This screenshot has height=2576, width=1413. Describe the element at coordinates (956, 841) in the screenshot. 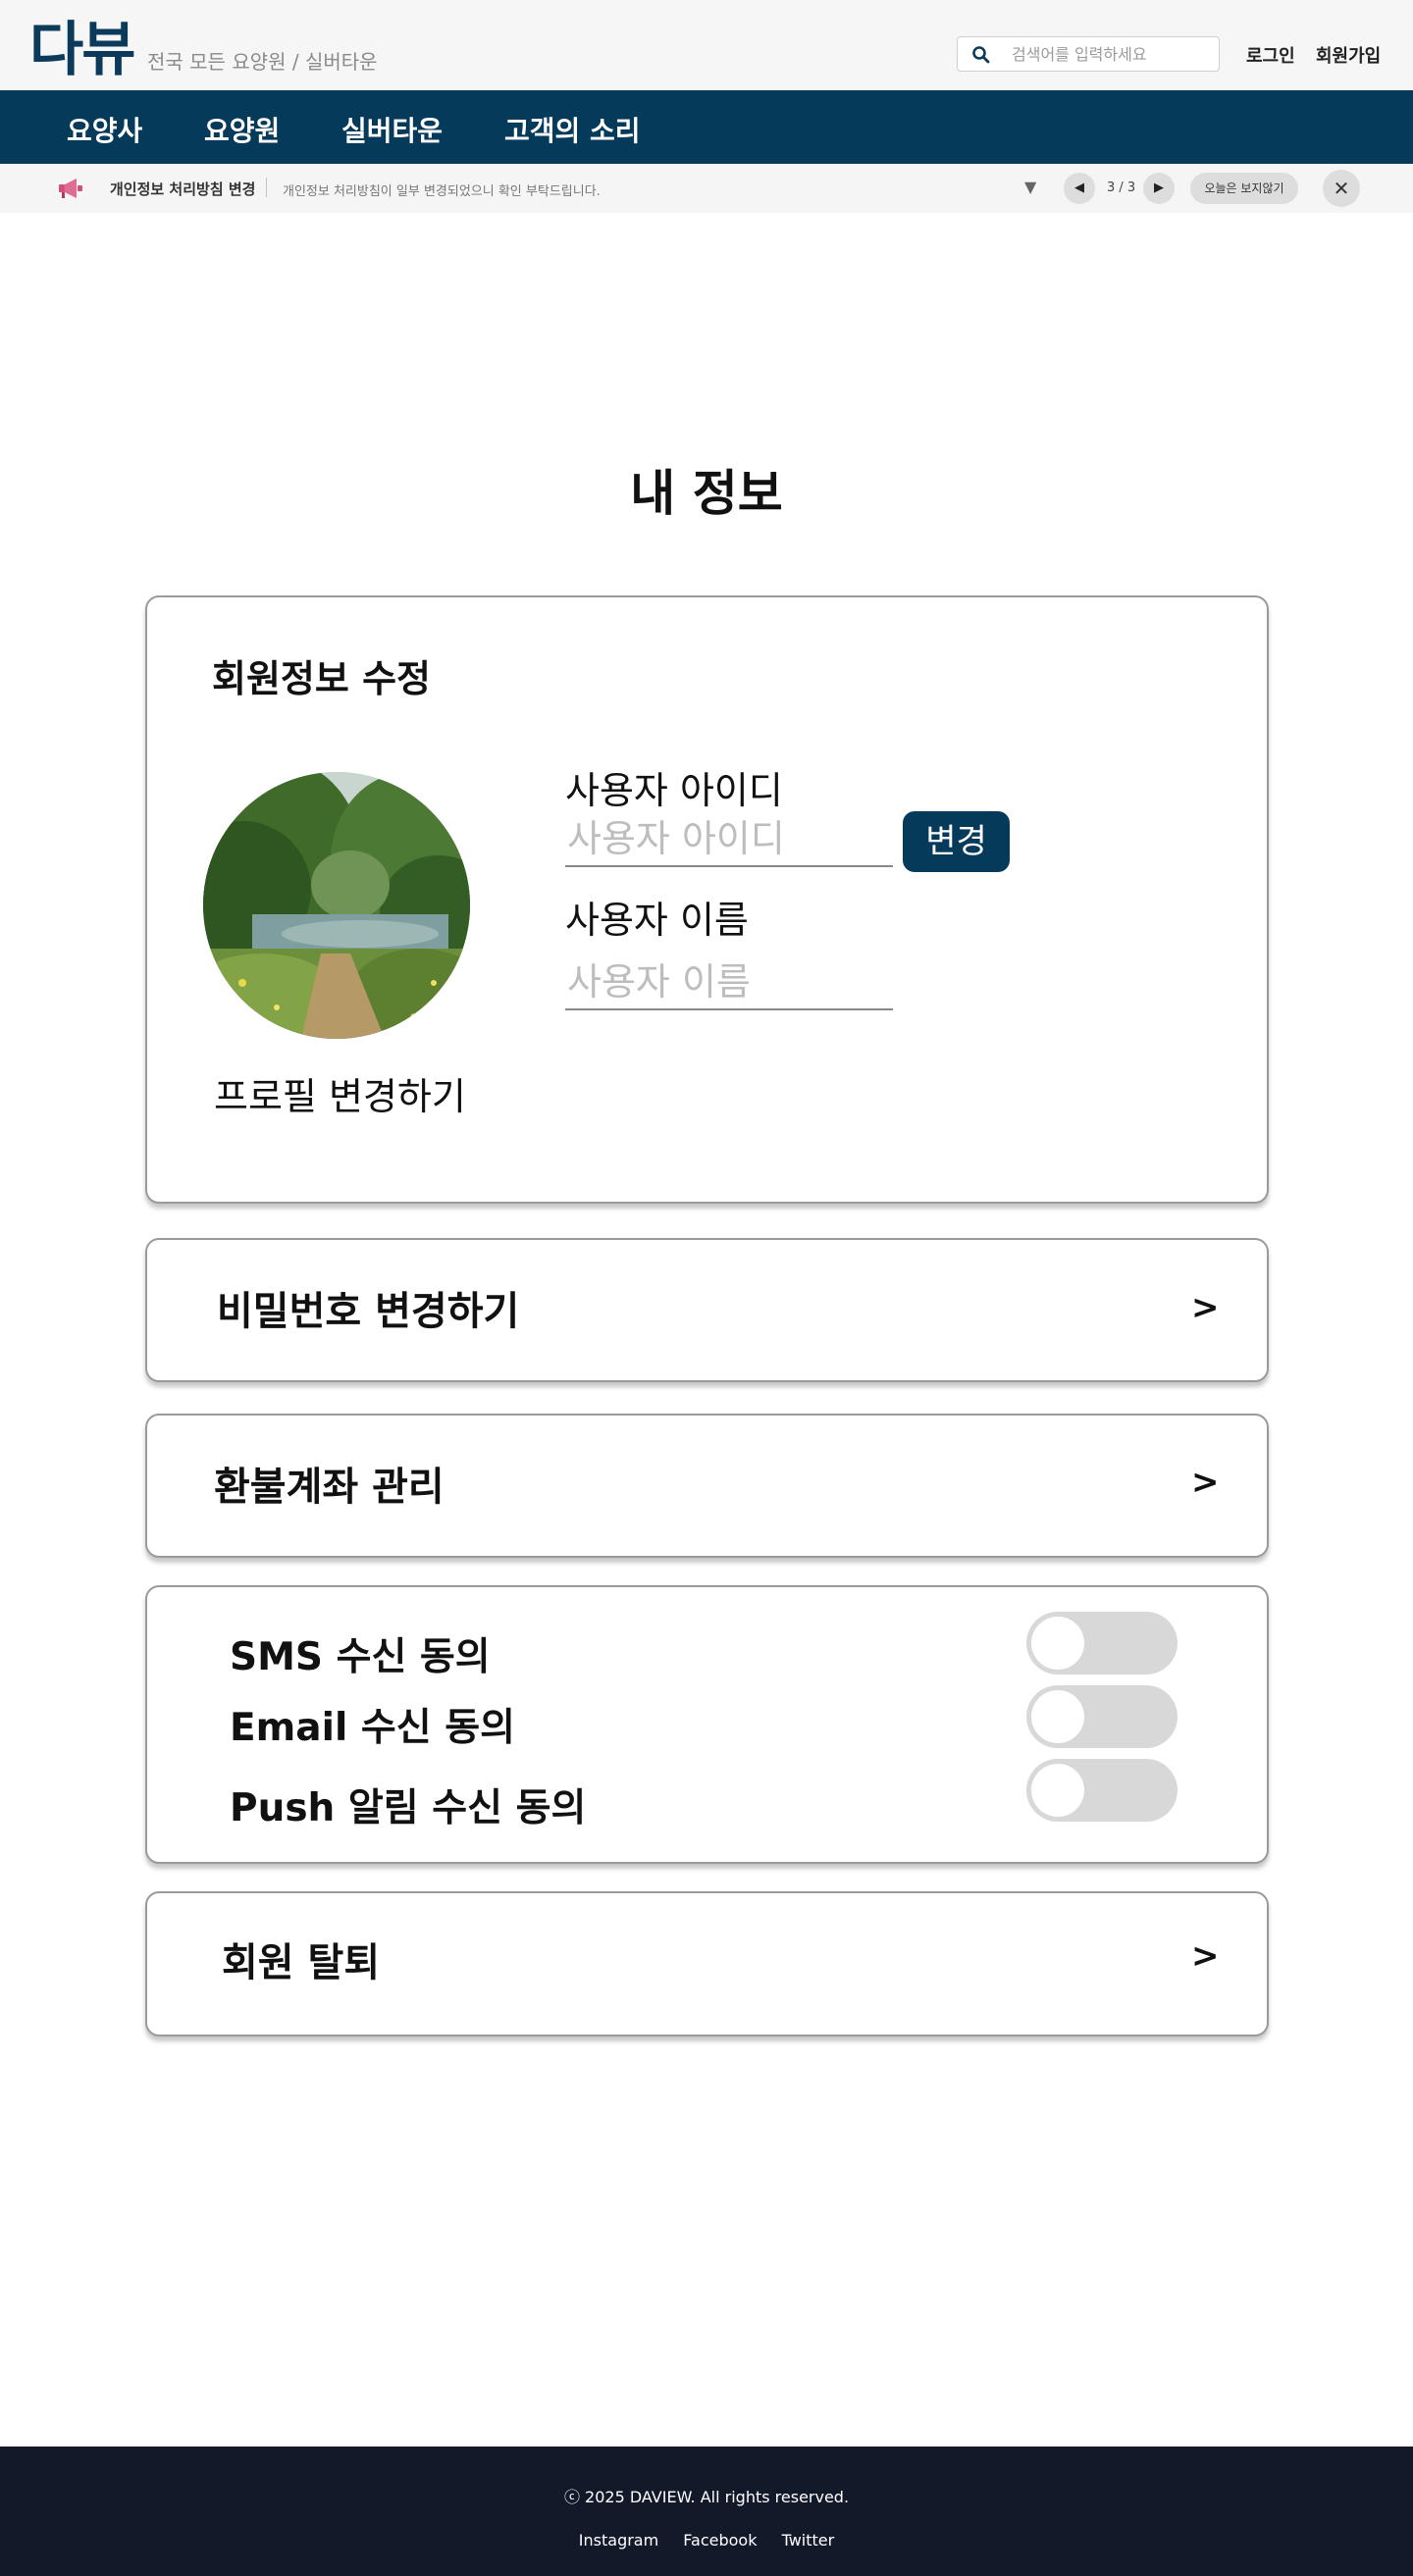

I see `change-id-button: 변경` at that location.